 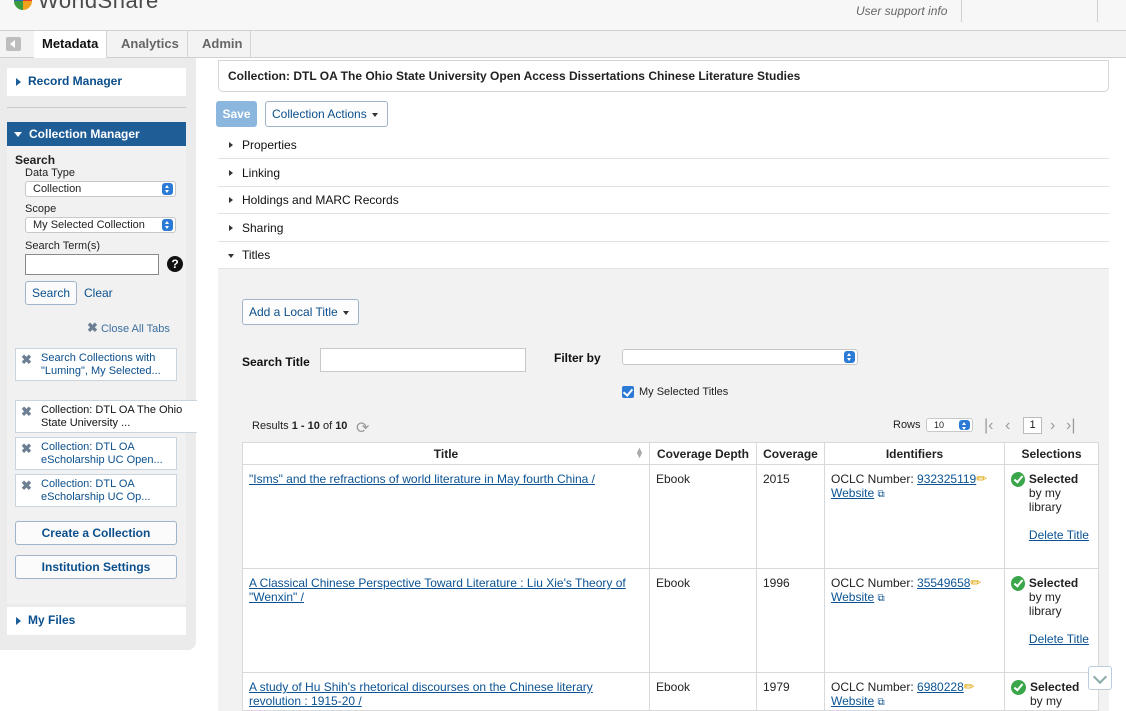 I want to click on record-manager-panel: Record Manager, so click(x=96, y=82).